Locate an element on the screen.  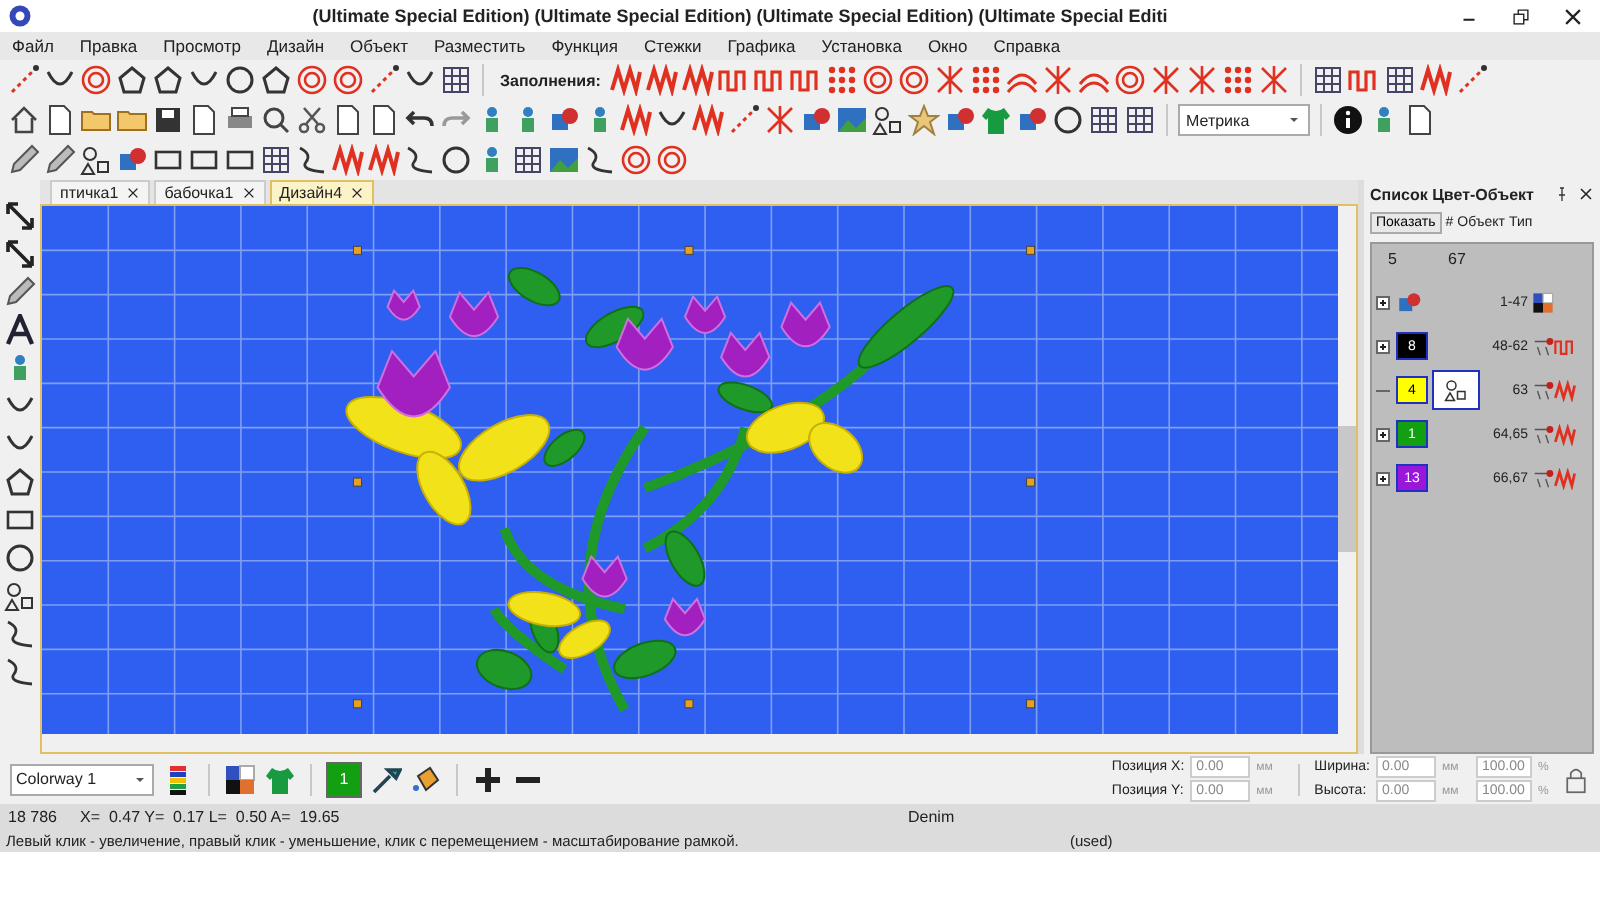
document-tab: бабочка1 is located at coordinates (210, 192).